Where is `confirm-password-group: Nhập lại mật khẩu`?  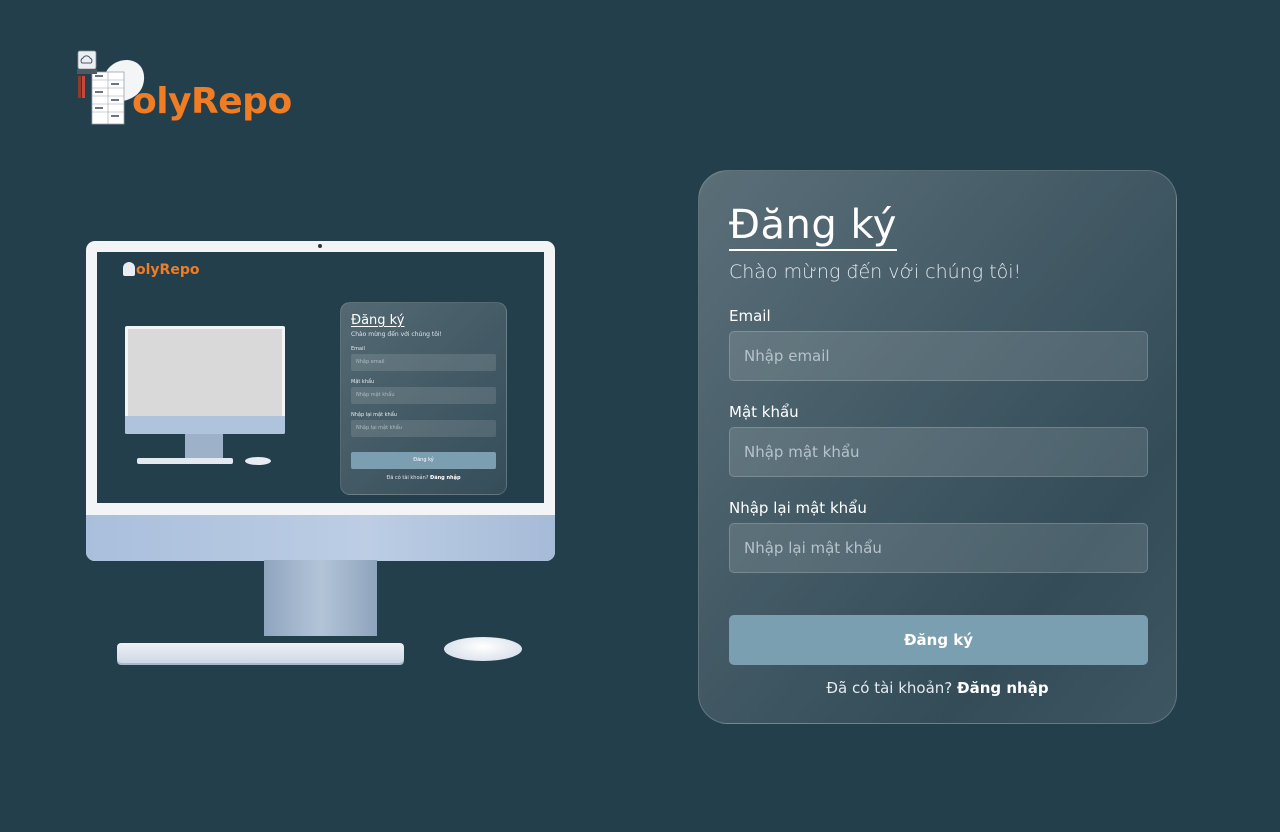 confirm-password-group: Nhập lại mật khẩu is located at coordinates (938, 536).